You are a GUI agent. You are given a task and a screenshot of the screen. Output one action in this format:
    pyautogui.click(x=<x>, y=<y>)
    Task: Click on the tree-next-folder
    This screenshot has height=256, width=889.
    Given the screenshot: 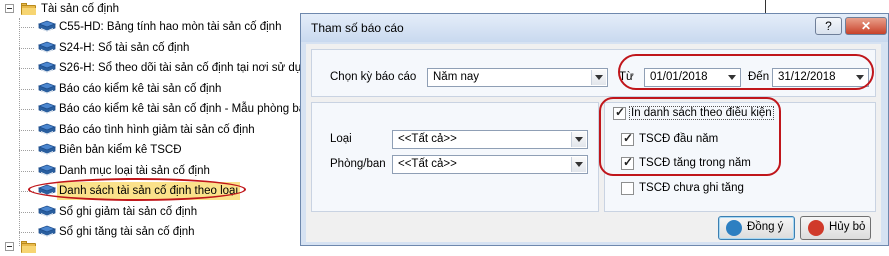 What is the action you would take?
    pyautogui.click(x=30, y=247)
    